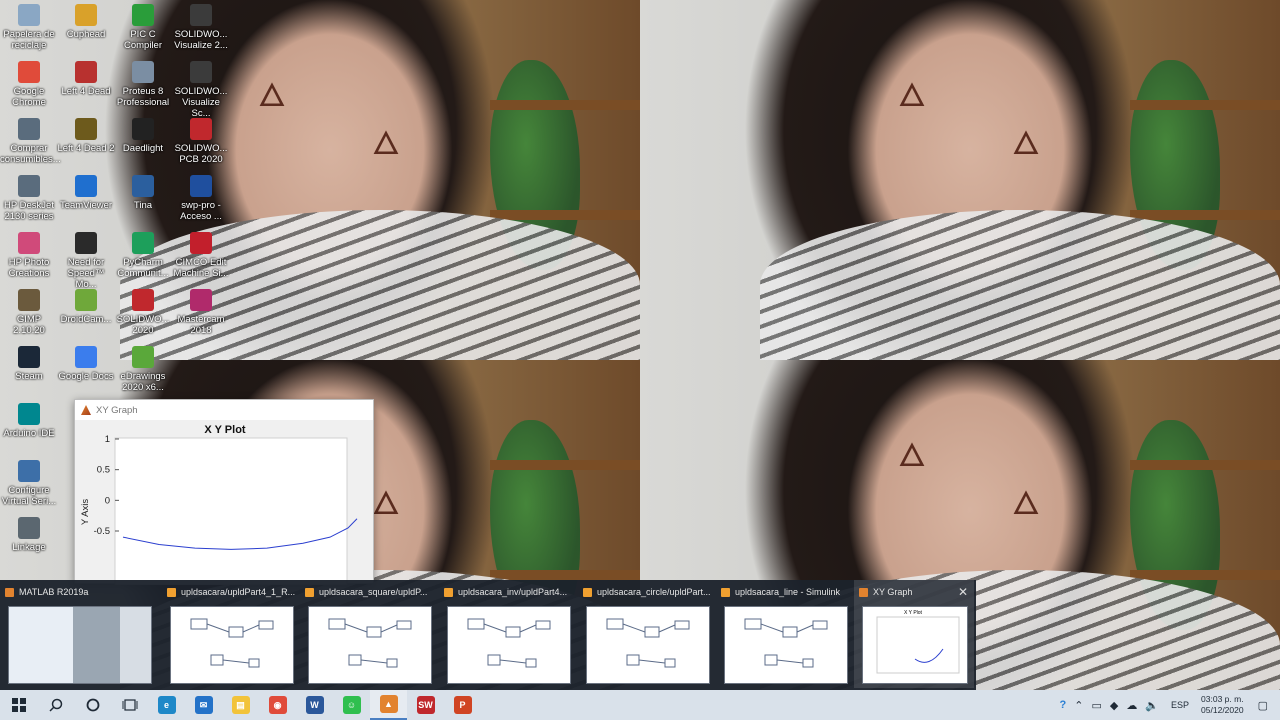  Describe the element at coordinates (425, 705) in the screenshot. I see `taskbar-app-button: SW` at that location.